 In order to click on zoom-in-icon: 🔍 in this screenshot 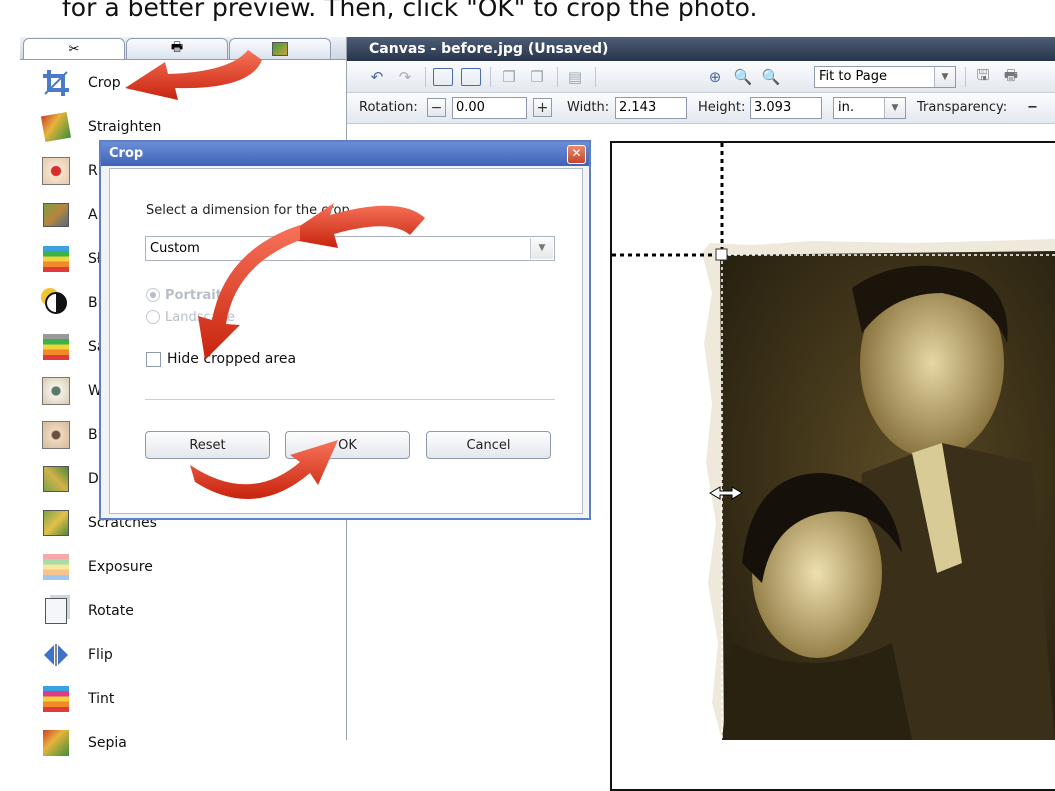, I will do `click(743, 77)`.